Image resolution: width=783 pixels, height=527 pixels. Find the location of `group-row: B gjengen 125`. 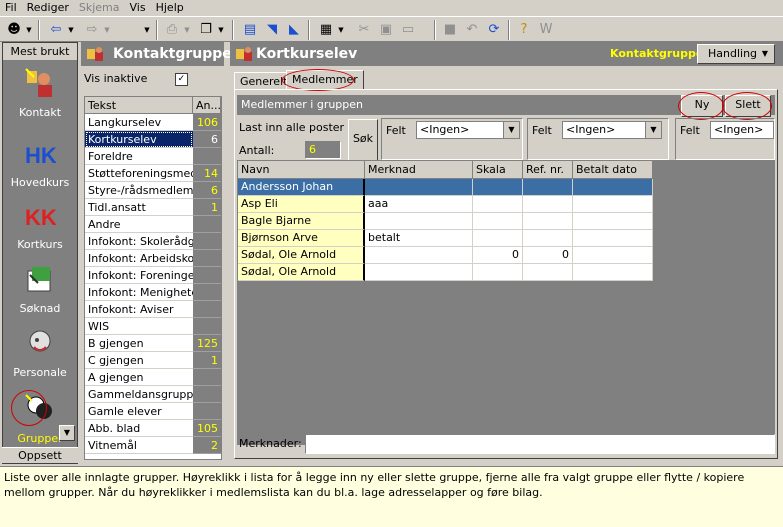

group-row: B gjengen 125 is located at coordinates (153, 343).